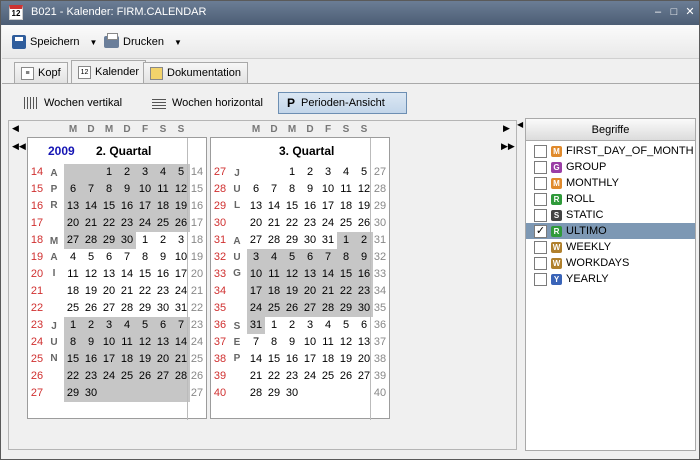  What do you see at coordinates (520, 124) in the screenshot?
I see `collapse-left-icon: ◀` at bounding box center [520, 124].